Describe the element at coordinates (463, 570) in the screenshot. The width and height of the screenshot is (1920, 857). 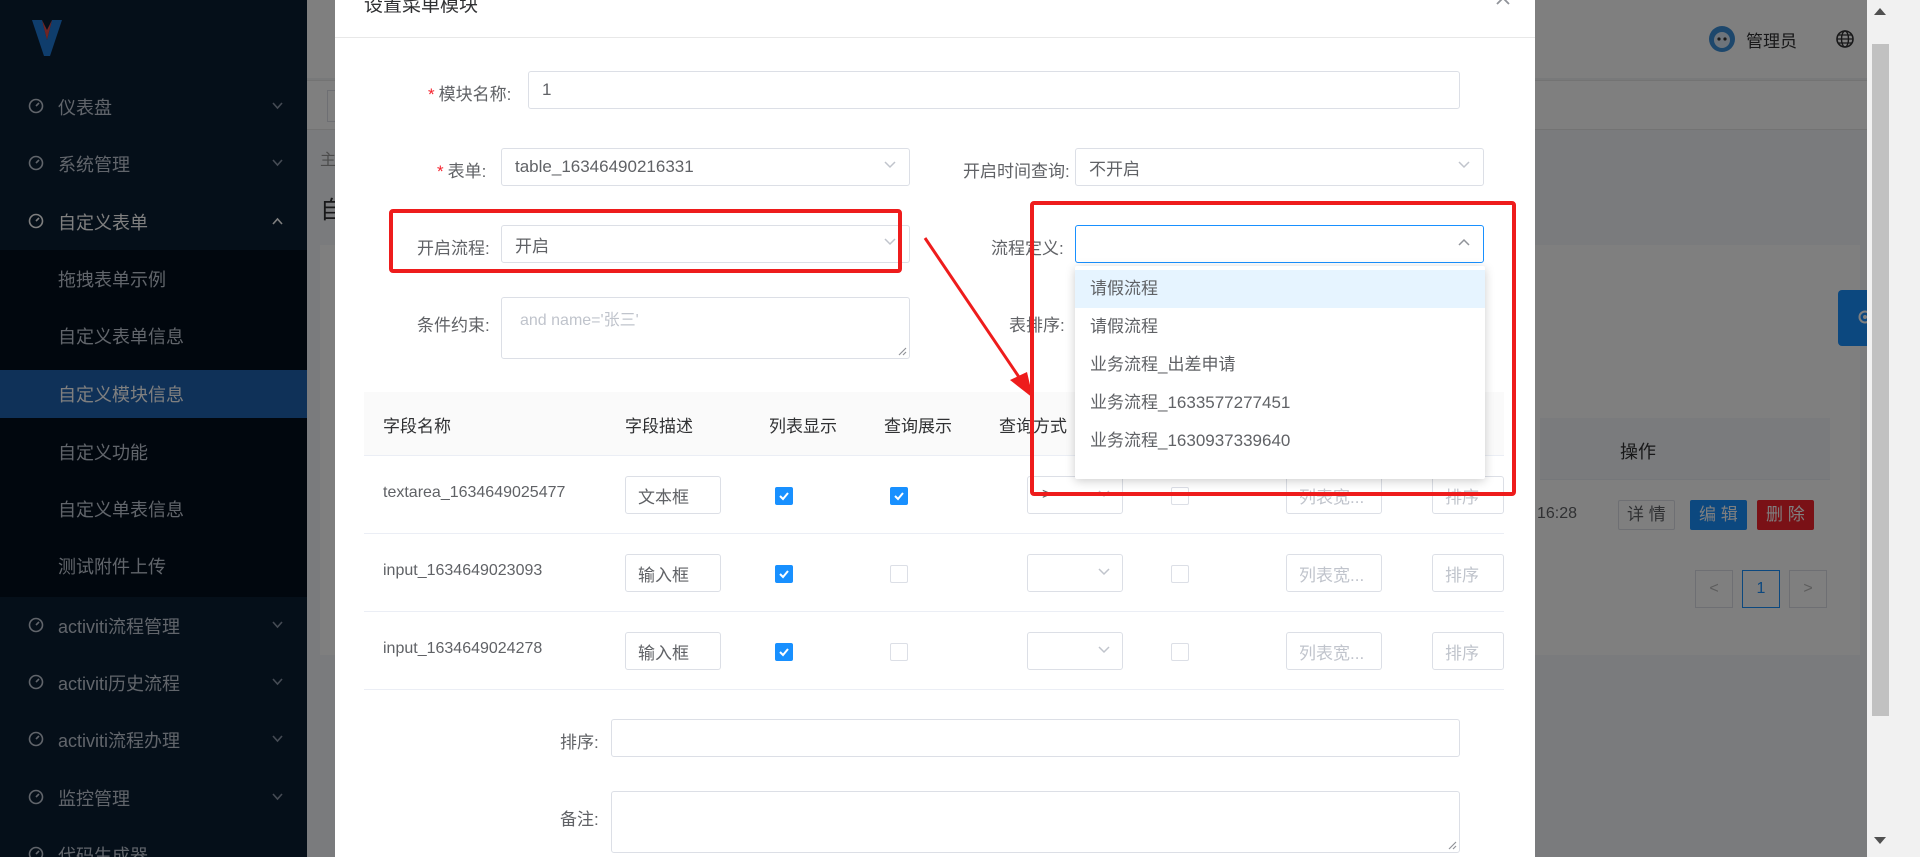
I see `field-name: input_1634649023093` at that location.